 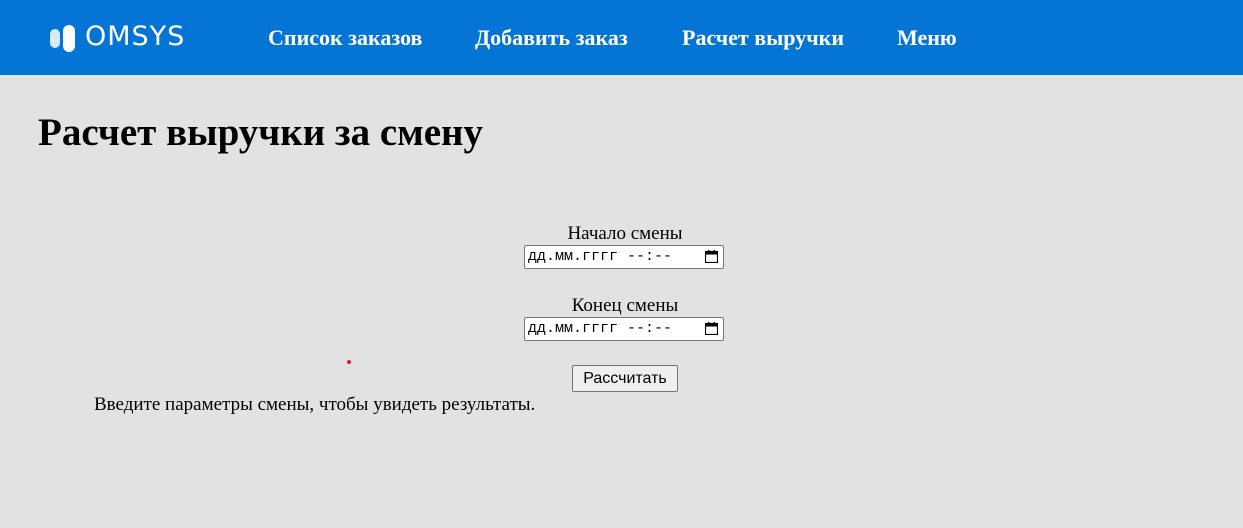 I want to click on shift-start-label: Начало смены, so click(x=625, y=233).